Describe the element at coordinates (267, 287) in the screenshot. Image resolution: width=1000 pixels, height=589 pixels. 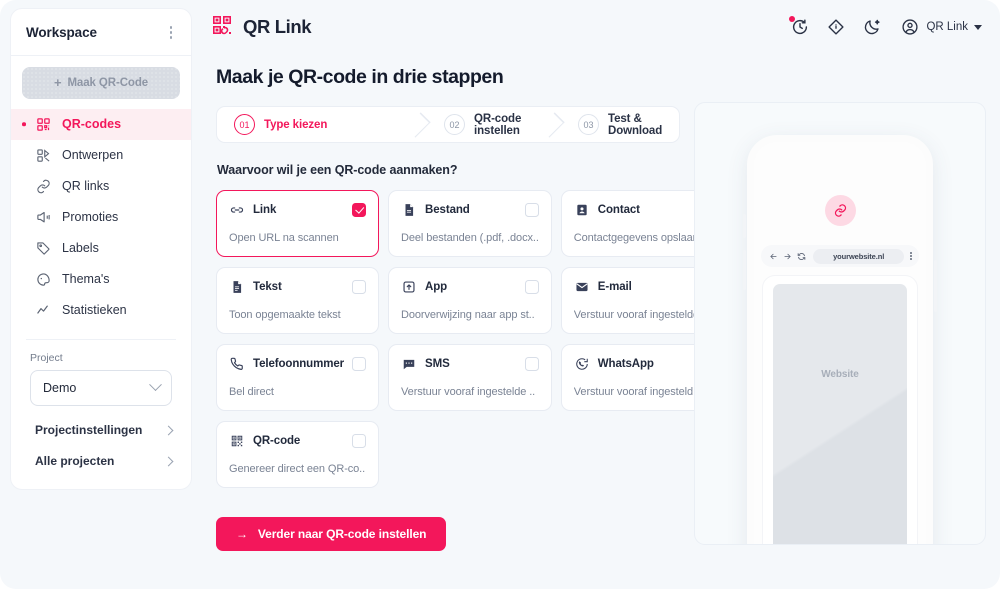
I see `option-title: Tekst` at that location.